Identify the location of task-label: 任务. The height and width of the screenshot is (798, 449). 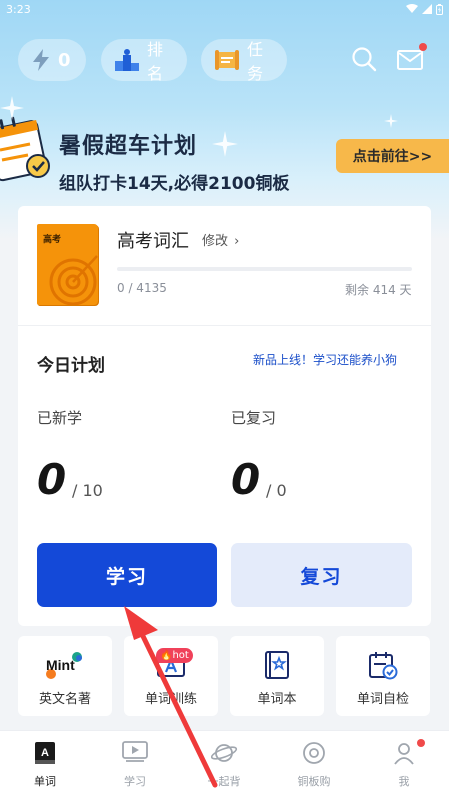
(255, 61).